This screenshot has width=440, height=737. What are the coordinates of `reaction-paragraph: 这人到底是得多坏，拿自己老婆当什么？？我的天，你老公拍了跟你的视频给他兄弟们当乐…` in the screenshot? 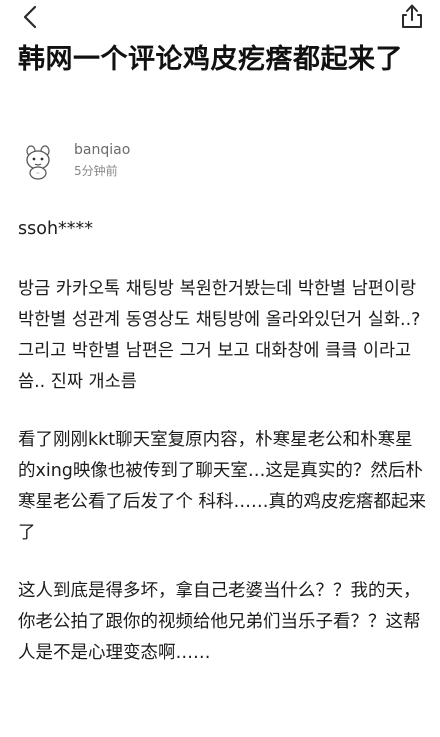 It's located at (219, 622).